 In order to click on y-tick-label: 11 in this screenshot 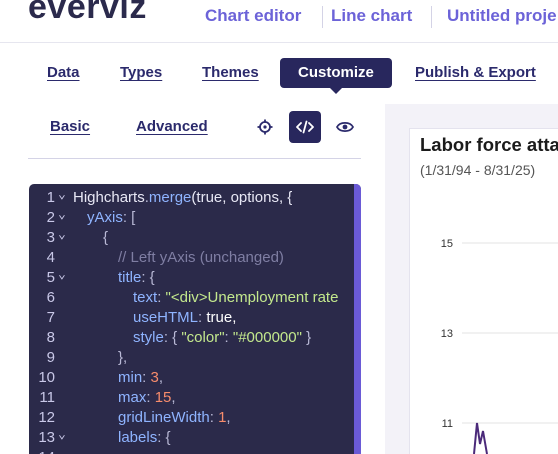, I will do `click(447, 424)`.